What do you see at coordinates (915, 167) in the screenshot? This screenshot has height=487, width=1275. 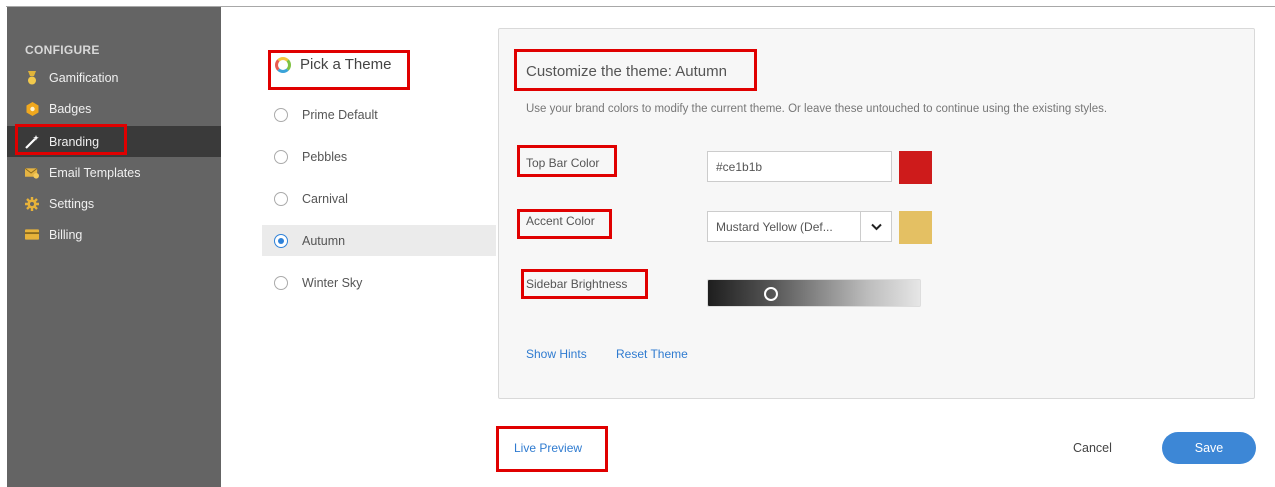 I see `top-bar-color-swatch` at bounding box center [915, 167].